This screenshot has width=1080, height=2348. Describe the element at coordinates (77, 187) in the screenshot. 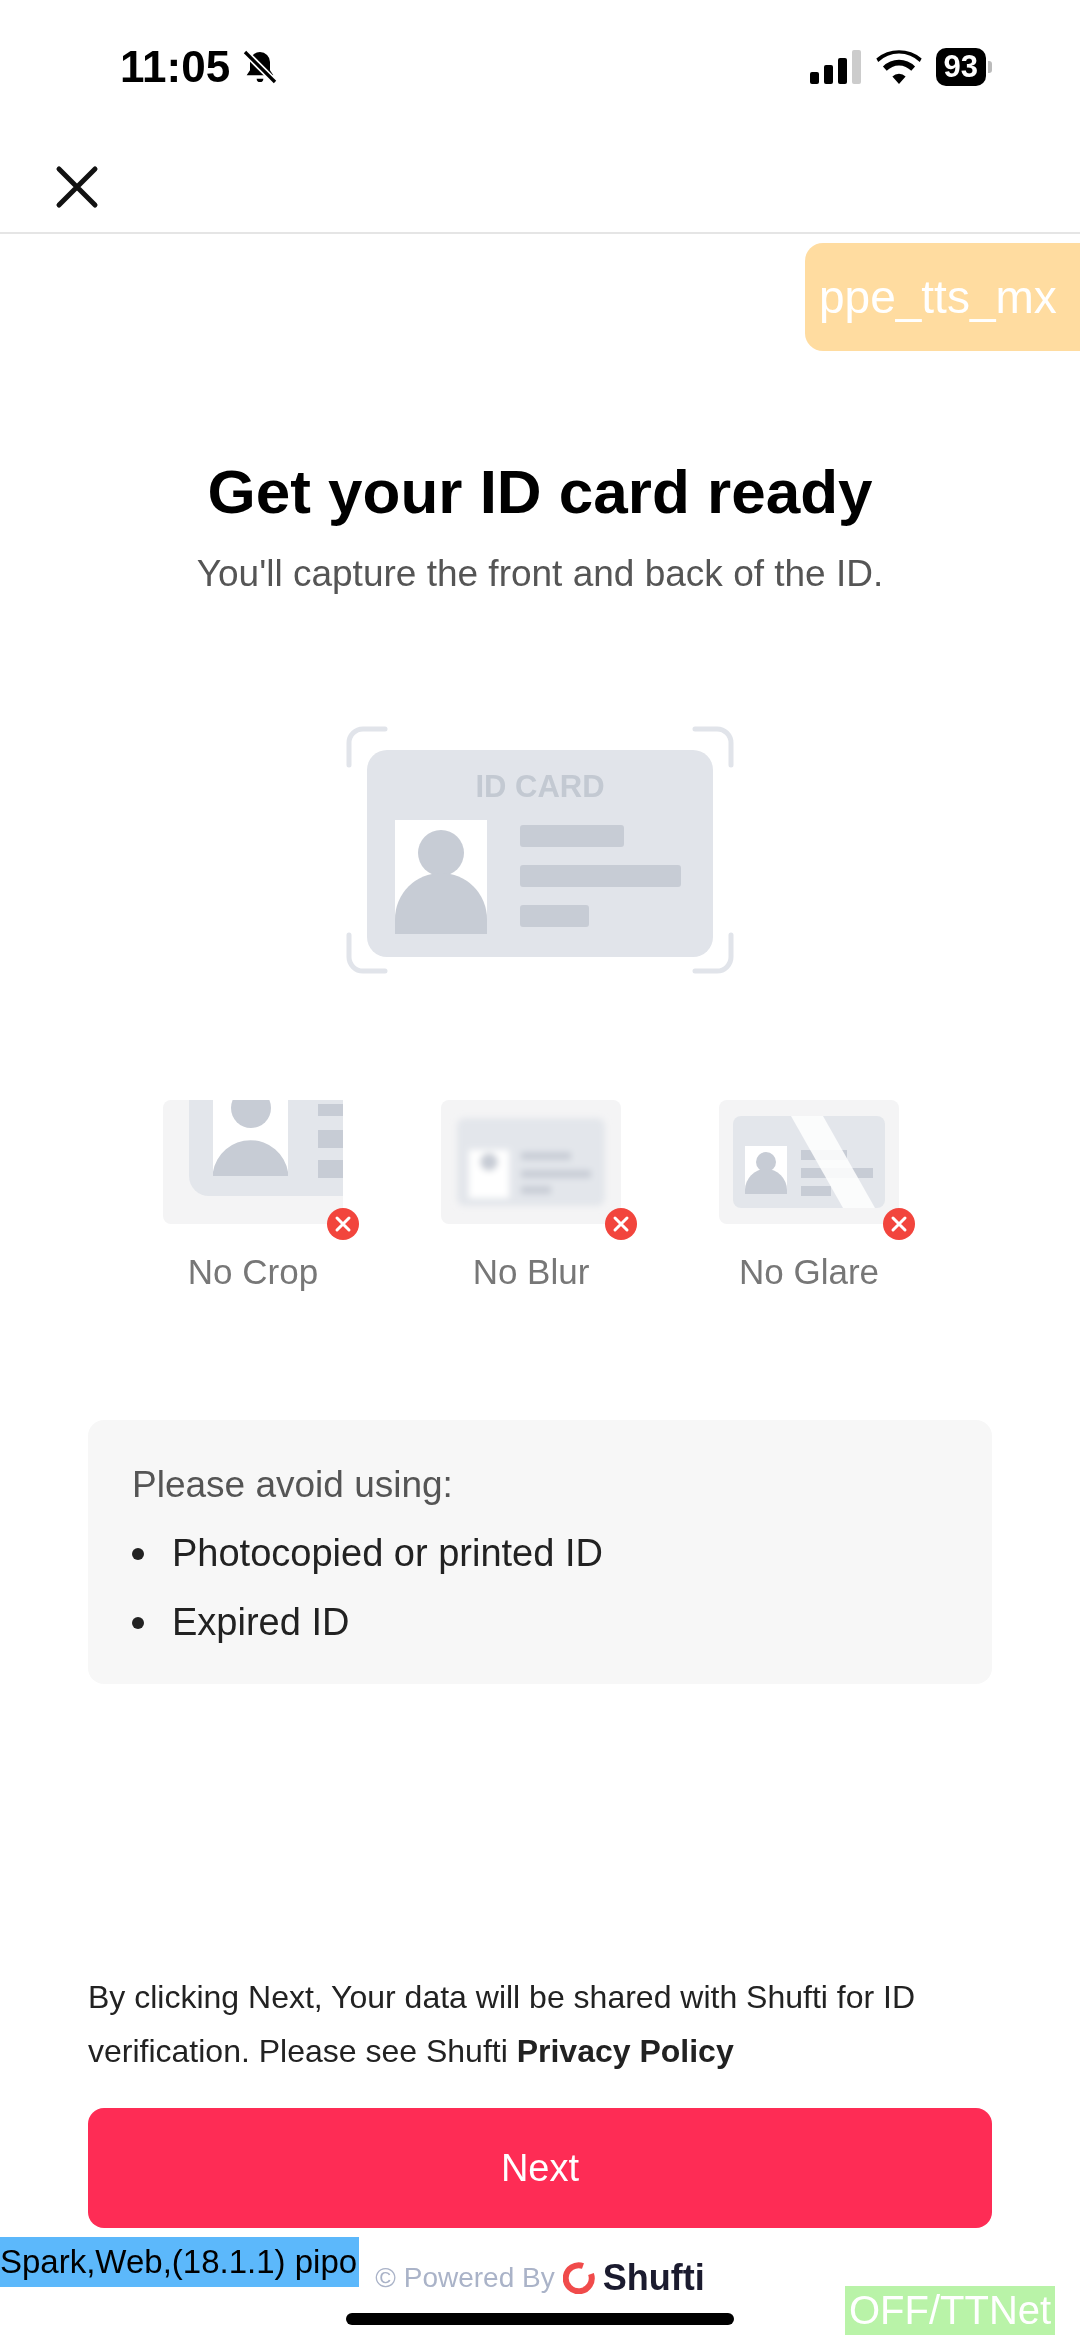

I see `close-icon` at that location.